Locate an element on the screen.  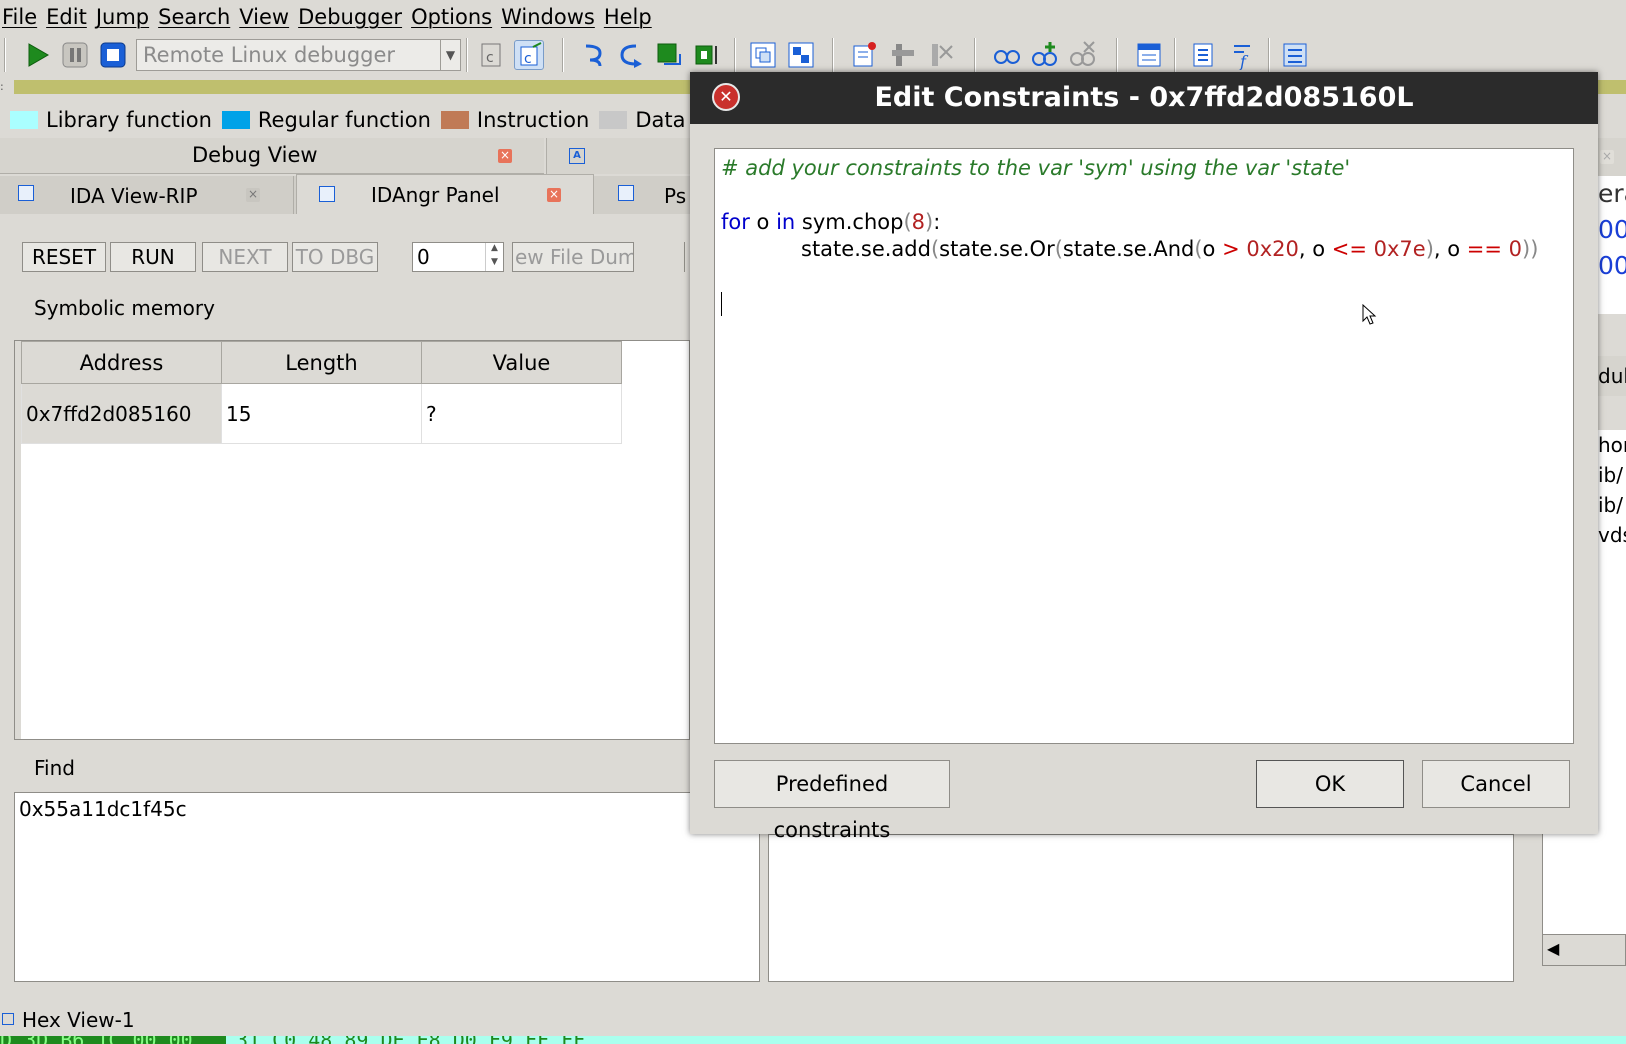
column-header-address: Address is located at coordinates (121, 362).